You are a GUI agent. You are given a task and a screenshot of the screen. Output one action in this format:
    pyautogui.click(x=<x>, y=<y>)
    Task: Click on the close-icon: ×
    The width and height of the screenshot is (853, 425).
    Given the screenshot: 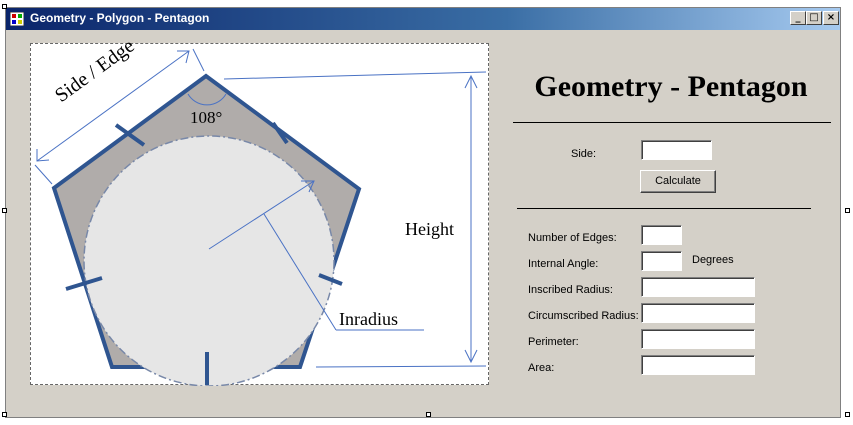 What is the action you would take?
    pyautogui.click(x=831, y=17)
    